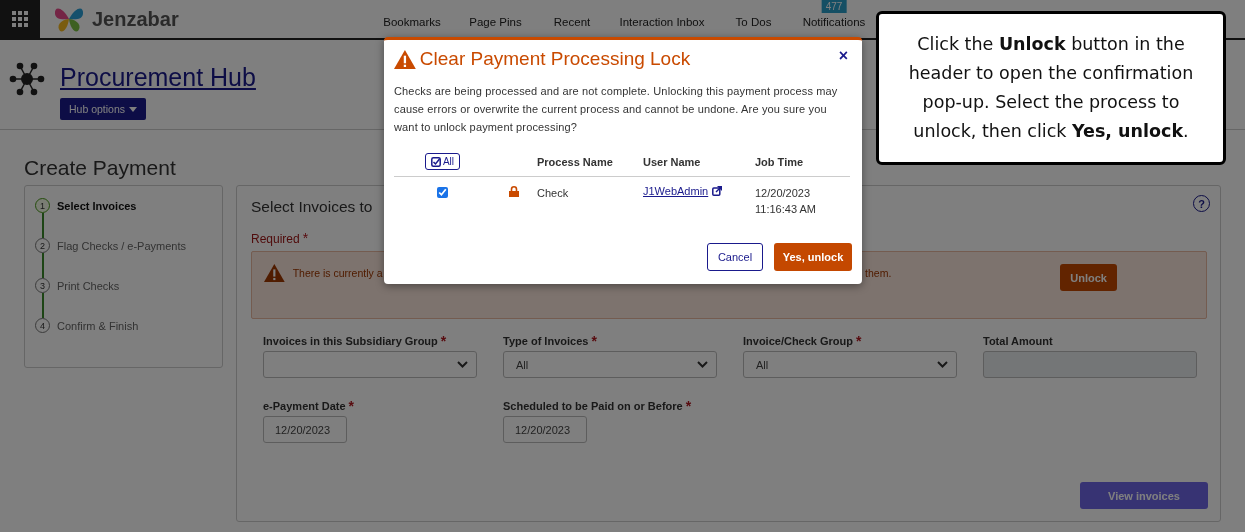 The height and width of the screenshot is (532, 1245). Describe the element at coordinates (1088, 277) in the screenshot. I see `unlock-button: Unlock` at that location.